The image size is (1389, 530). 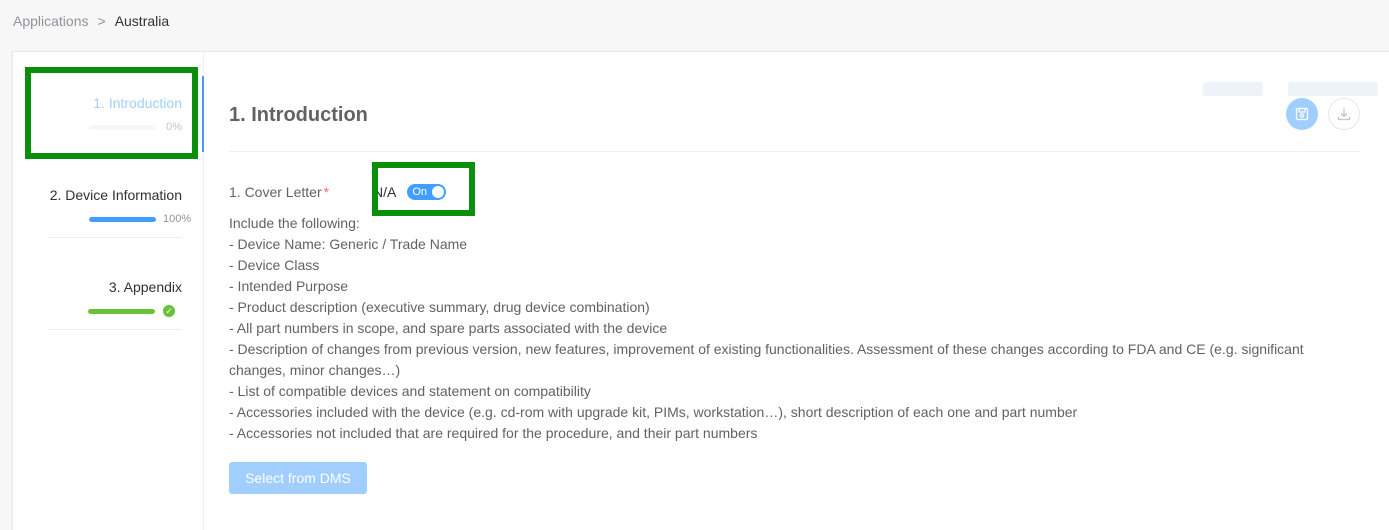 I want to click on save-icon, so click(x=1302, y=114).